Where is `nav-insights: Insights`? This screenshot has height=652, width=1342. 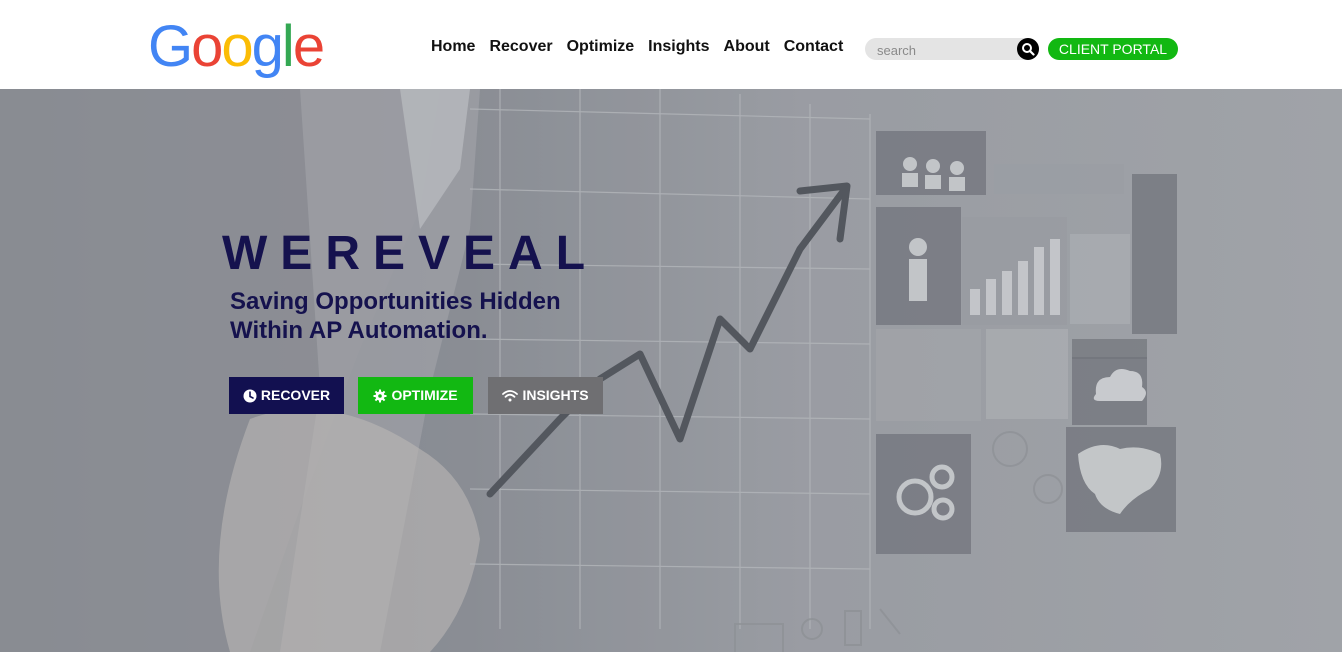
nav-insights: Insights is located at coordinates (678, 47).